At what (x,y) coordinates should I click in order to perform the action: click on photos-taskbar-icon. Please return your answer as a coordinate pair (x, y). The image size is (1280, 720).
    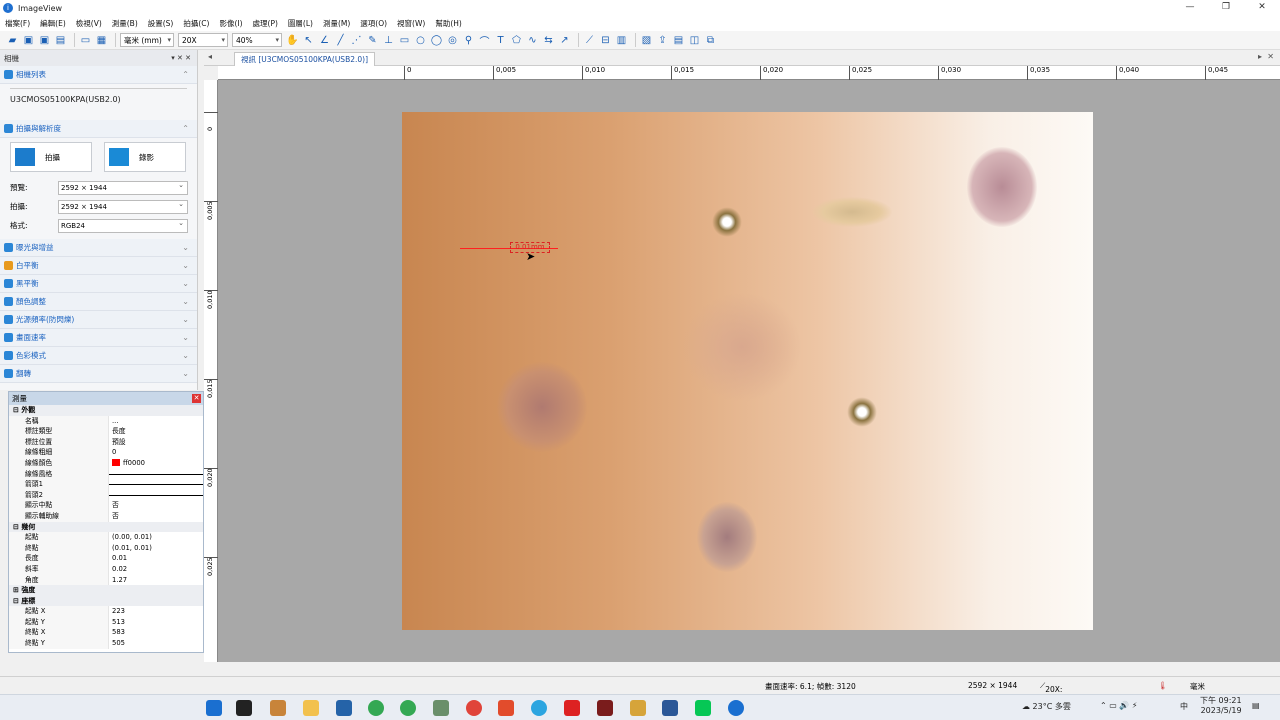
    Looking at the image, I should click on (441, 708).